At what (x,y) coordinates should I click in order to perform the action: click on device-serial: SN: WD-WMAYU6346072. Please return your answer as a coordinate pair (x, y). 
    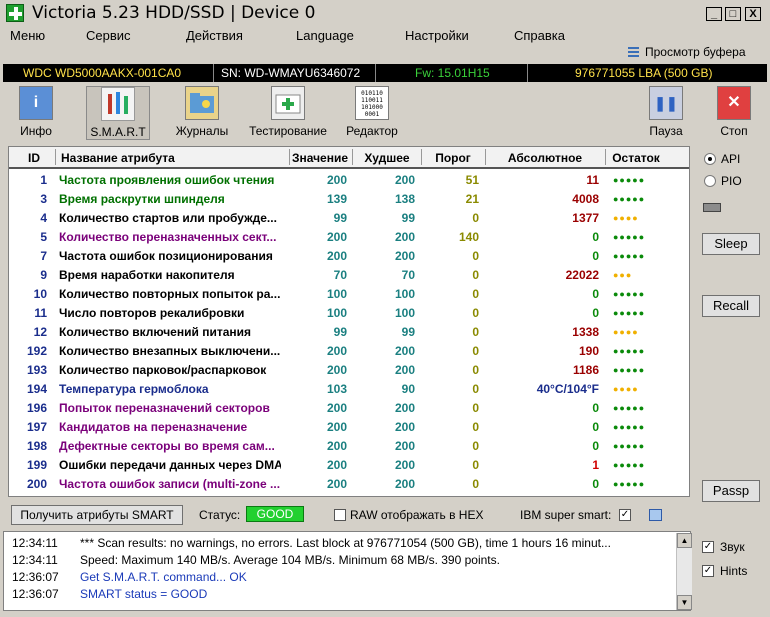
    Looking at the image, I should click on (291, 73).